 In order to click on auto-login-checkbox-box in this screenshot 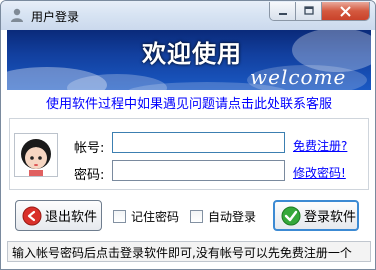, I will do `click(196, 216)`.